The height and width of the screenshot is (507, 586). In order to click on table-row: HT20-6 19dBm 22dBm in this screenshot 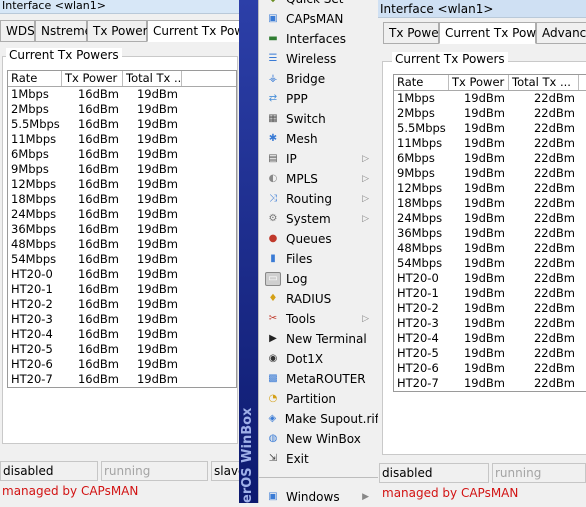, I will do `click(490, 368)`.